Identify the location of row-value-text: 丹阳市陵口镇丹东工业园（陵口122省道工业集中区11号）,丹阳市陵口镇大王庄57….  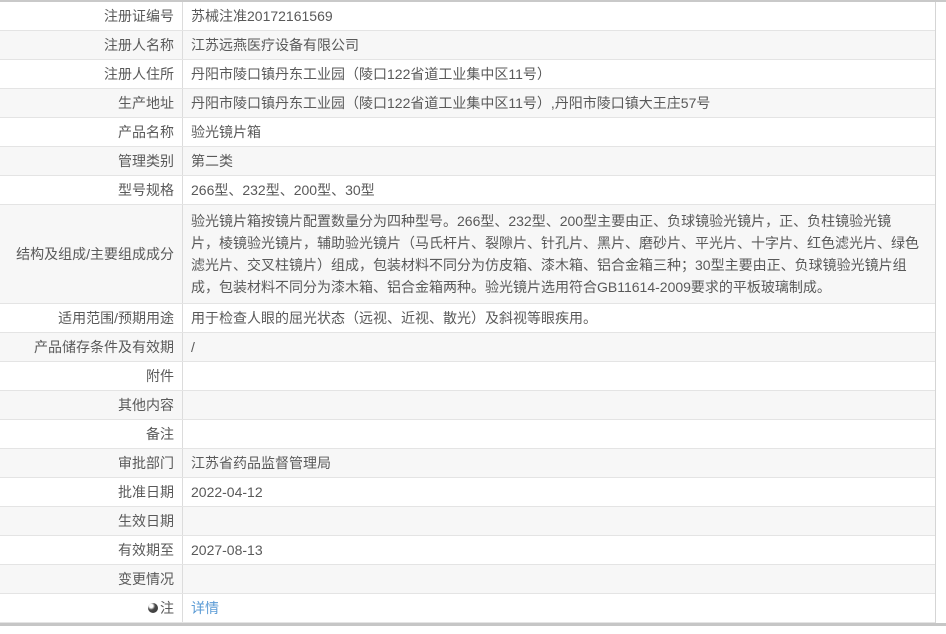
(451, 103).